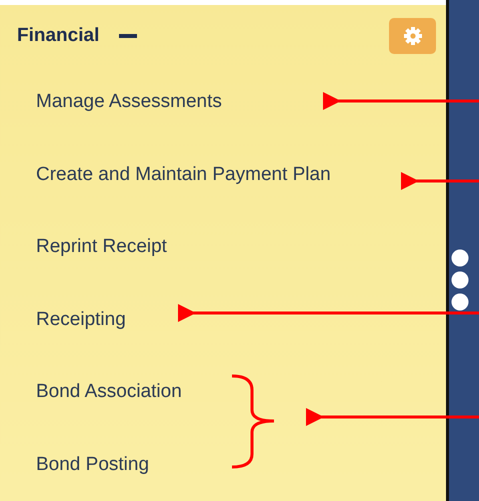 The height and width of the screenshot is (501, 479). Describe the element at coordinates (81, 319) in the screenshot. I see `menu-item: Receipting` at that location.